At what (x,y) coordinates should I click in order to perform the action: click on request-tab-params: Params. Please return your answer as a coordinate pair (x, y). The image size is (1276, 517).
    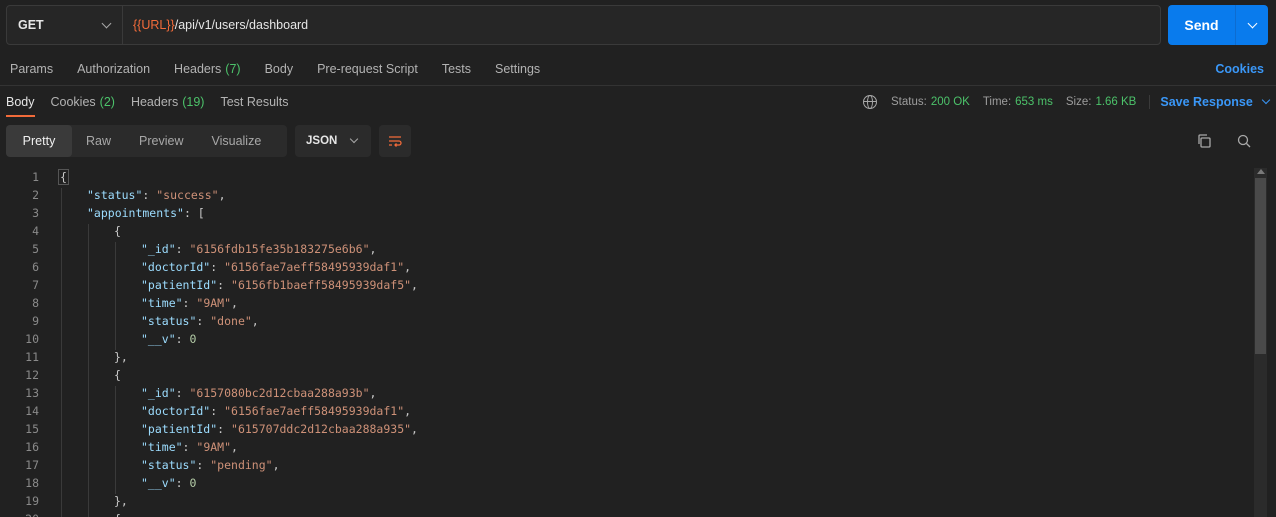
    Looking at the image, I should click on (31, 69).